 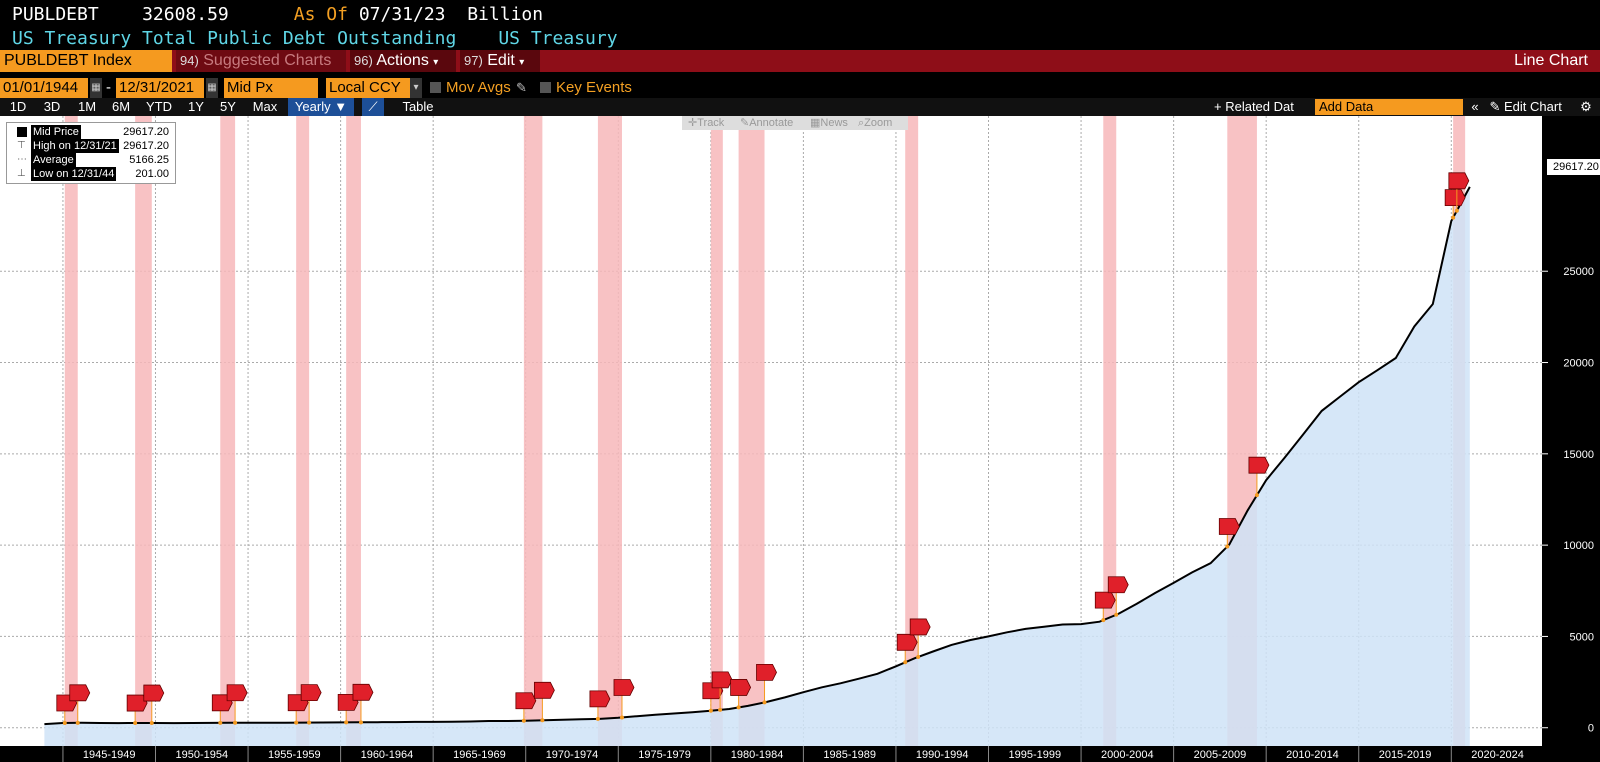 What do you see at coordinates (418, 107) in the screenshot?
I see `table-button: Table` at bounding box center [418, 107].